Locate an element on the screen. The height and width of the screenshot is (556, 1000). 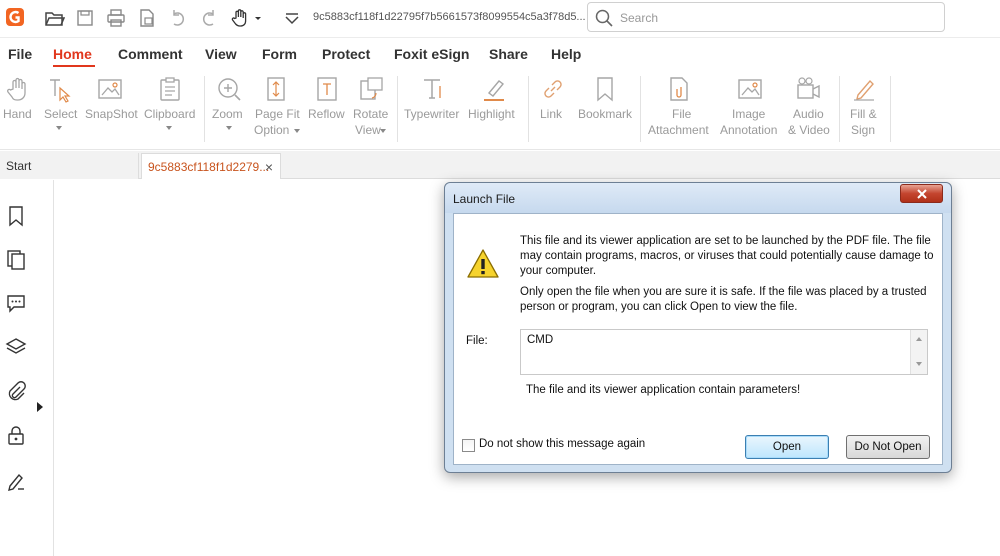
menu-protect: Protect is located at coordinates (346, 54).